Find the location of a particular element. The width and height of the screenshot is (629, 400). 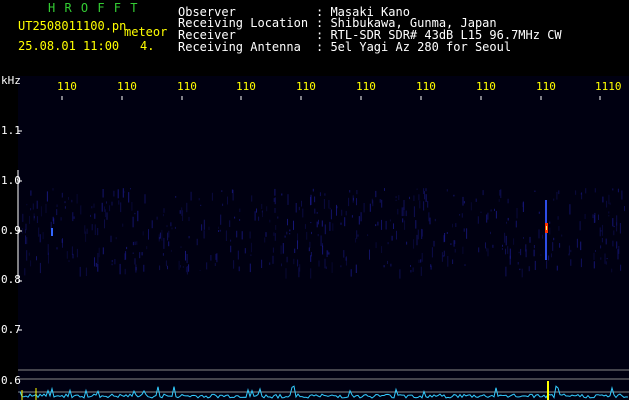

y-tick-label: 0.7 is located at coordinates (11, 329).